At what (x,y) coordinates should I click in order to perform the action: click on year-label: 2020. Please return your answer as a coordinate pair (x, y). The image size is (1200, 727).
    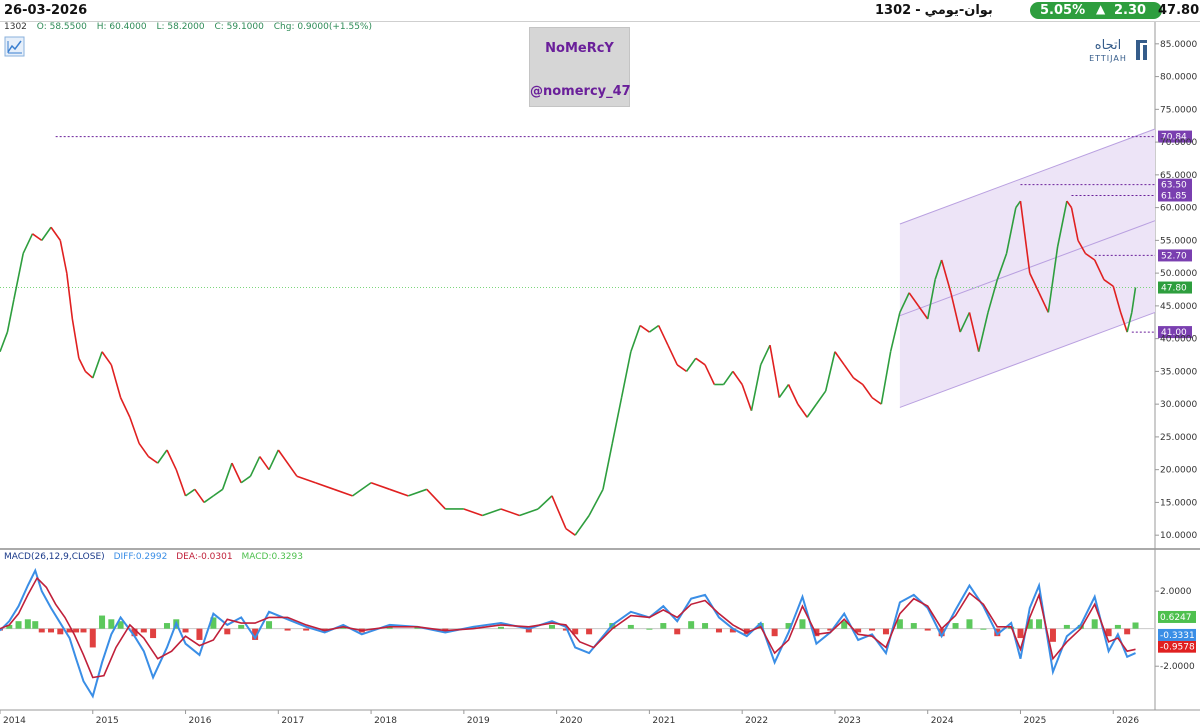
    Looking at the image, I should click on (571, 721).